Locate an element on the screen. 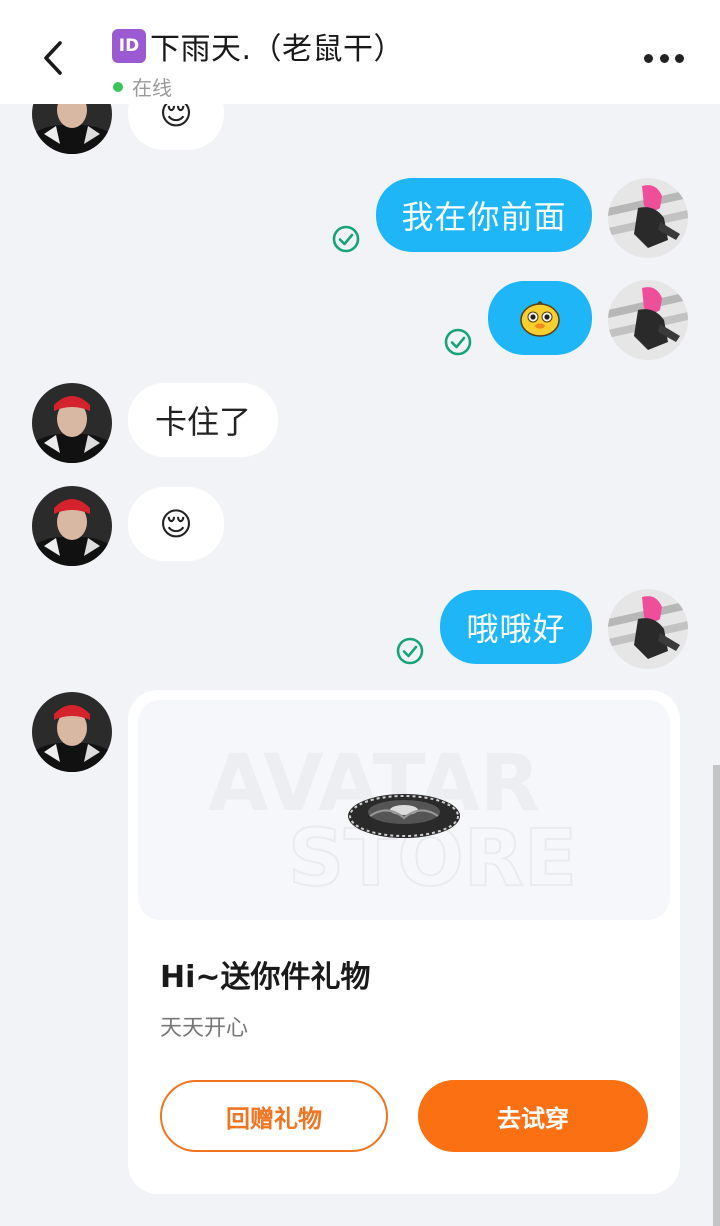 This screenshot has width=720, height=1226. gift-banner: AVATAR STORE is located at coordinates (404, 810).